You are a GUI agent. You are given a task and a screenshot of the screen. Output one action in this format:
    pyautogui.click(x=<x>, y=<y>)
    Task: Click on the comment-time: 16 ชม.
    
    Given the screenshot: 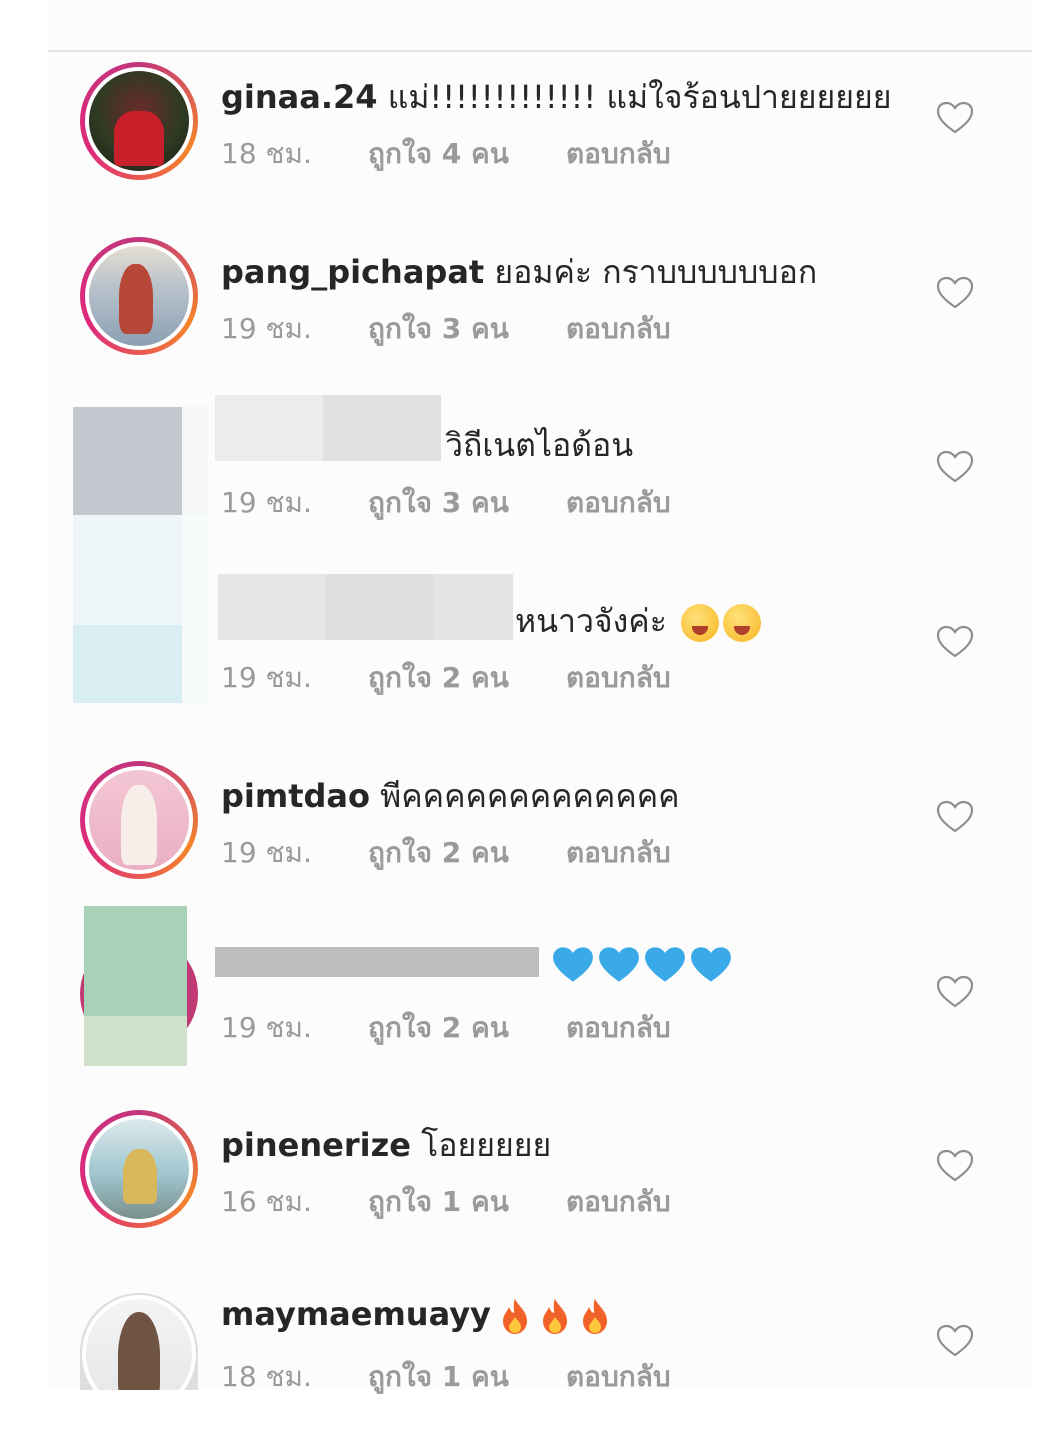 What is the action you would take?
    pyautogui.click(x=266, y=1201)
    